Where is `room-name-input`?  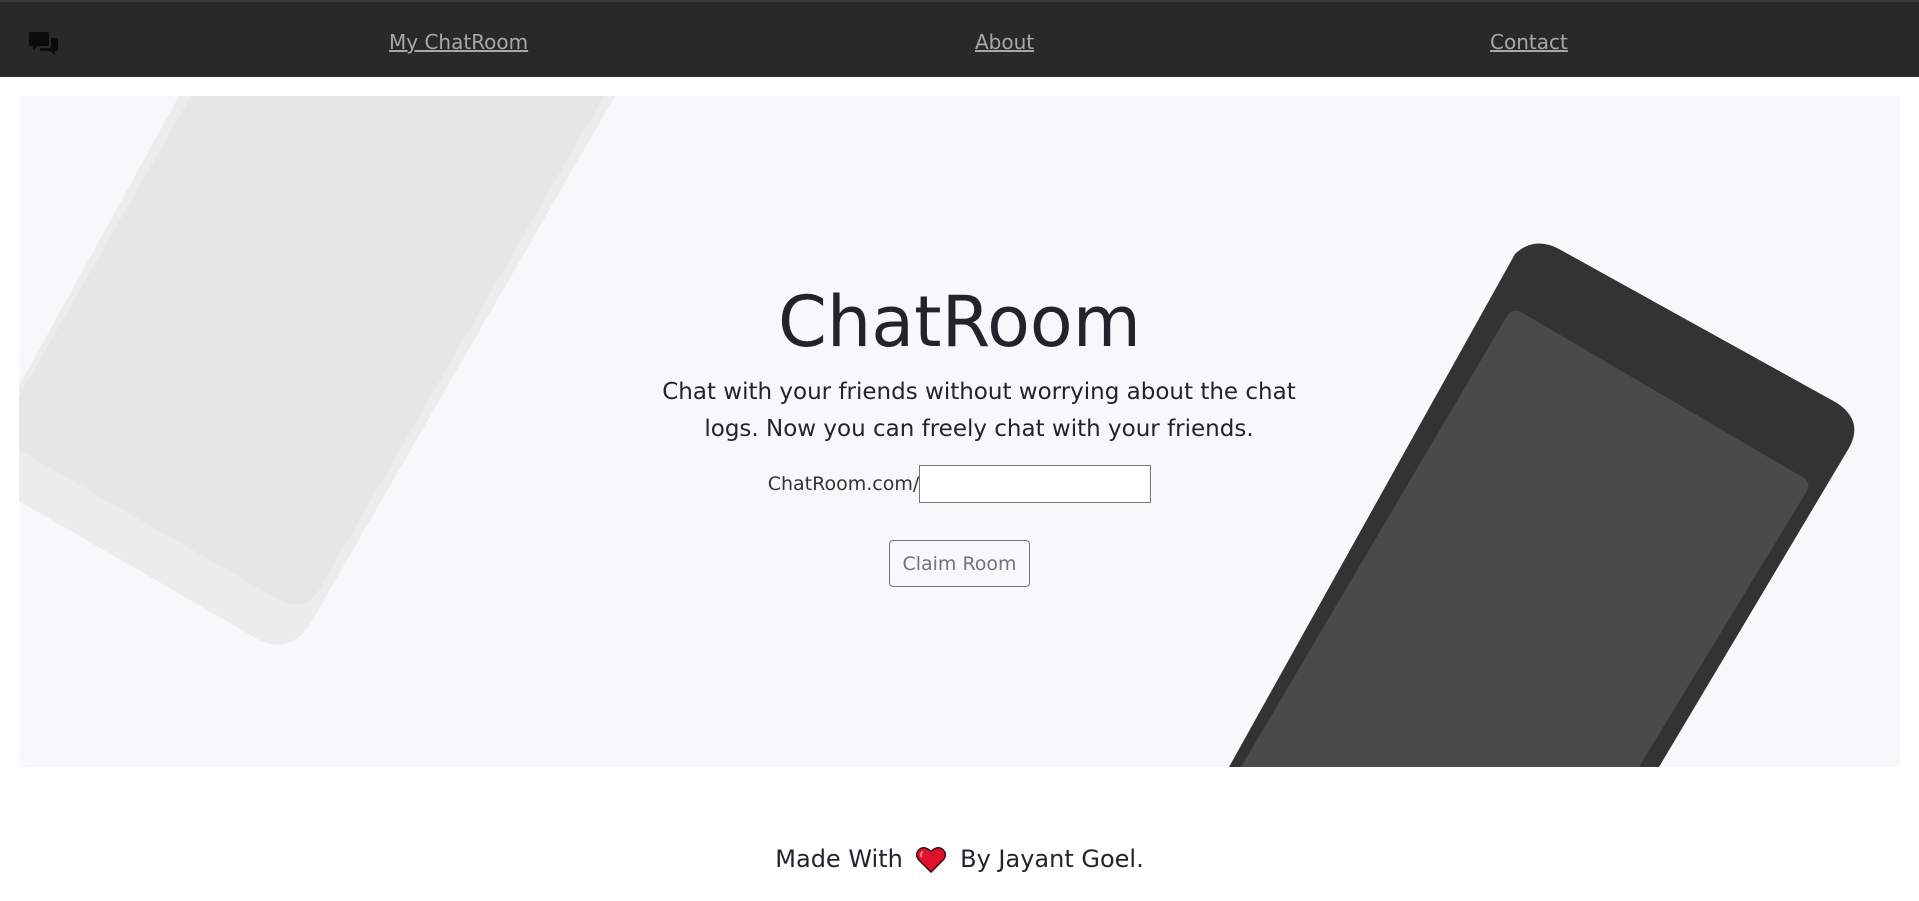 room-name-input is located at coordinates (1035, 484).